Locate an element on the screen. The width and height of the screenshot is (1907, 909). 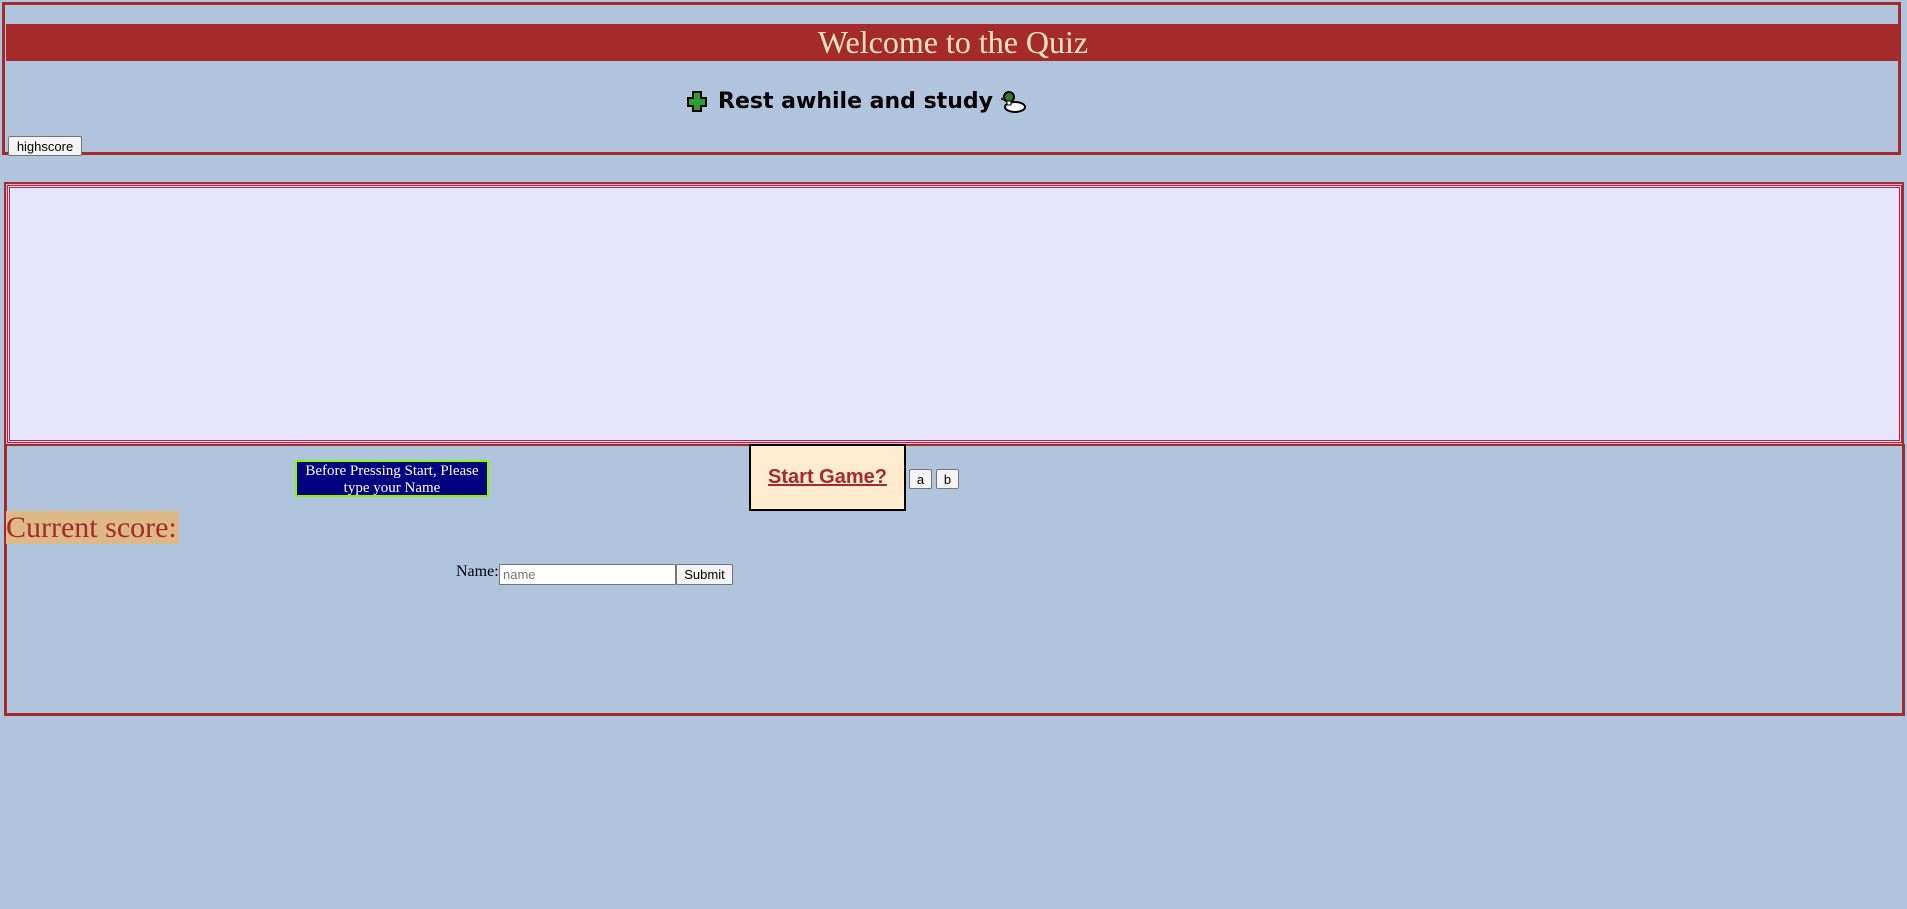
subtitle: Rest awhile and study is located at coordinates (855, 102).